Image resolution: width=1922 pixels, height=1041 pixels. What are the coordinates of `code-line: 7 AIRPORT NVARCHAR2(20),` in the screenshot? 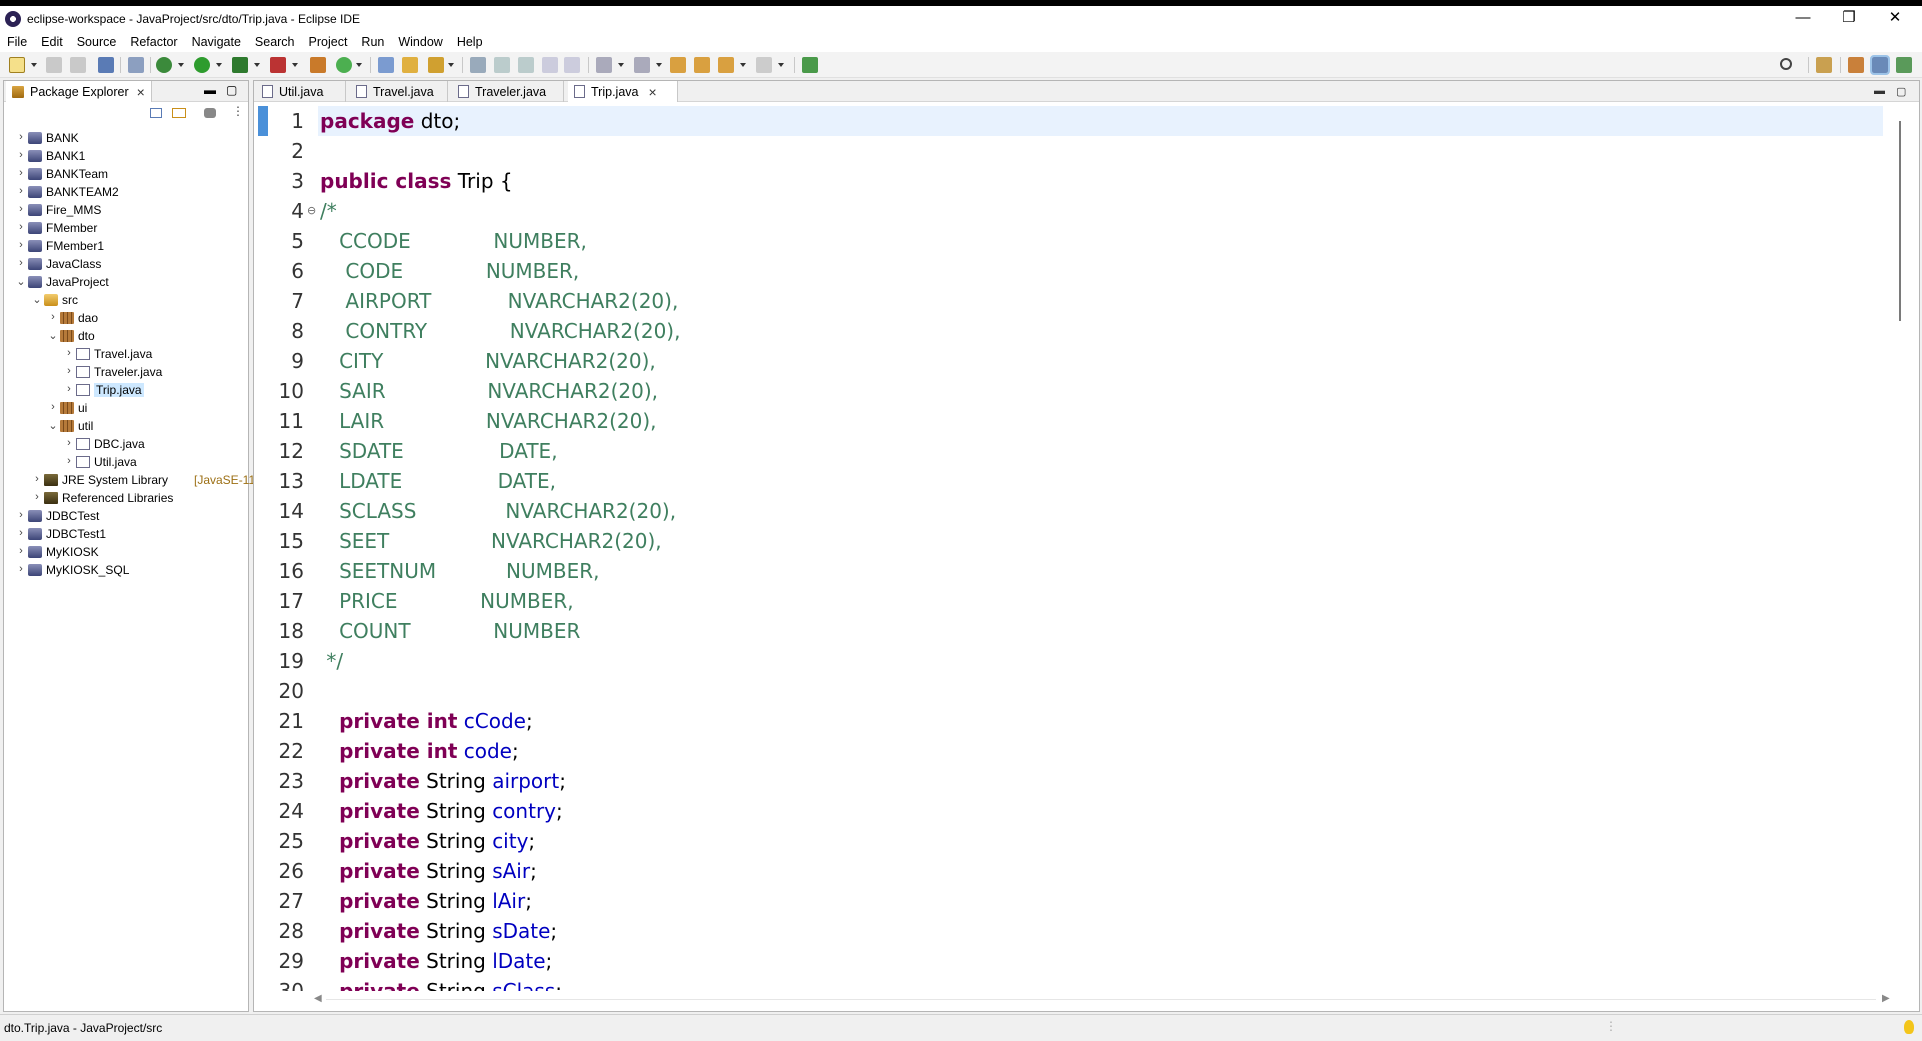 It's located at (1064, 301).